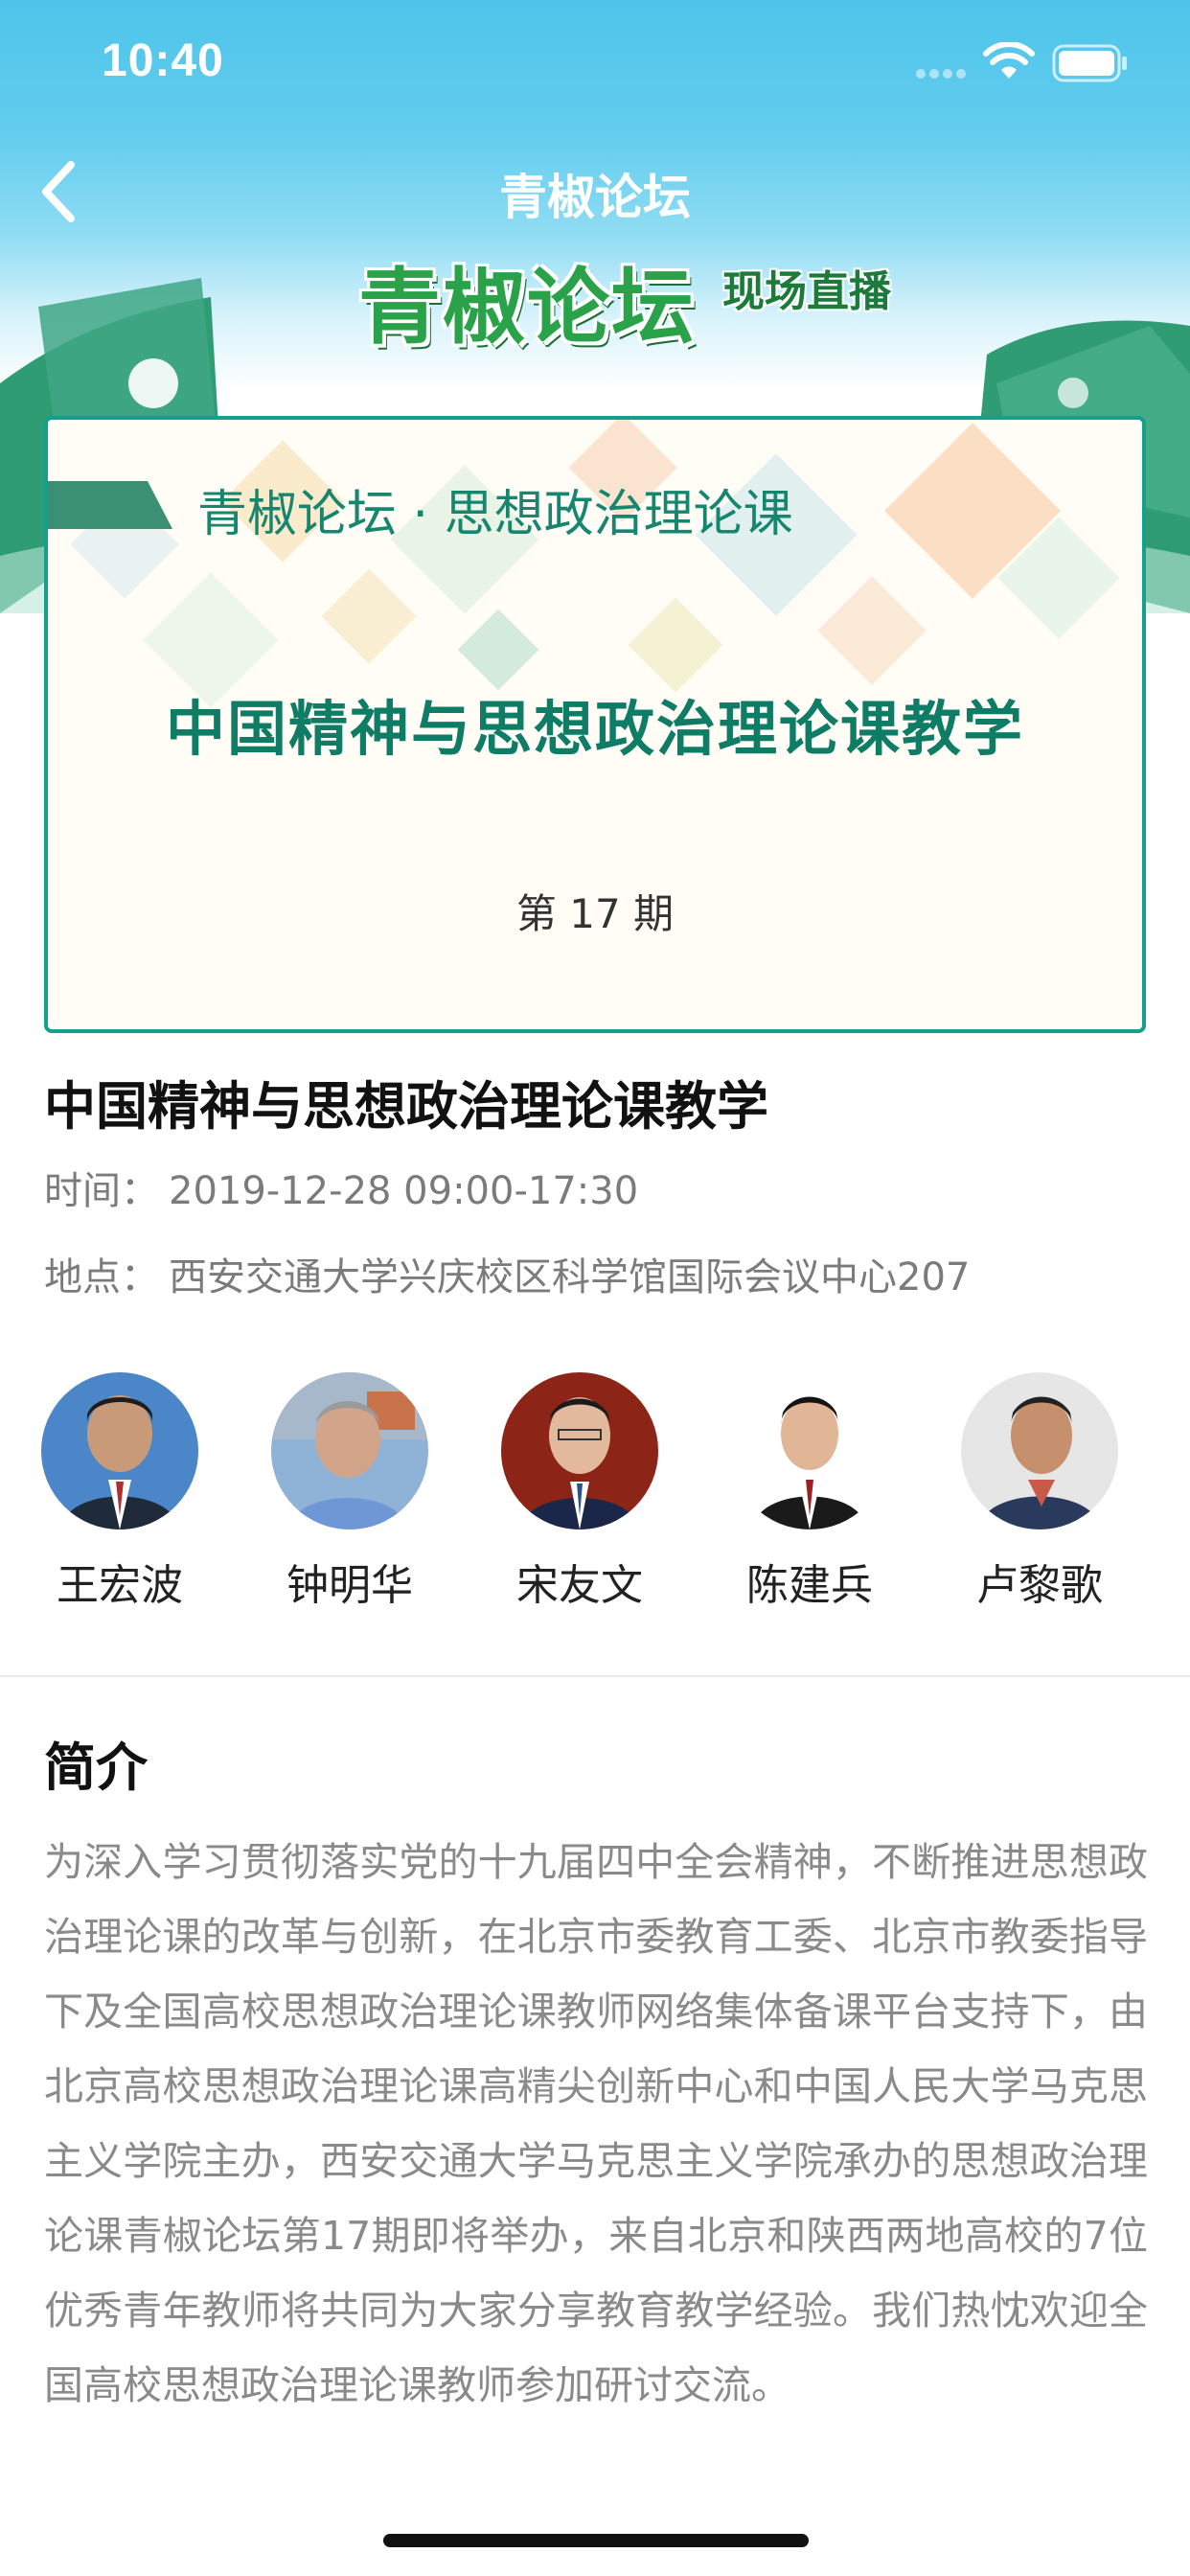 The image size is (1190, 2576). Describe the element at coordinates (495, 514) in the screenshot. I see `banner-subtitle: 青椒论坛 · 思想政治理论课` at that location.